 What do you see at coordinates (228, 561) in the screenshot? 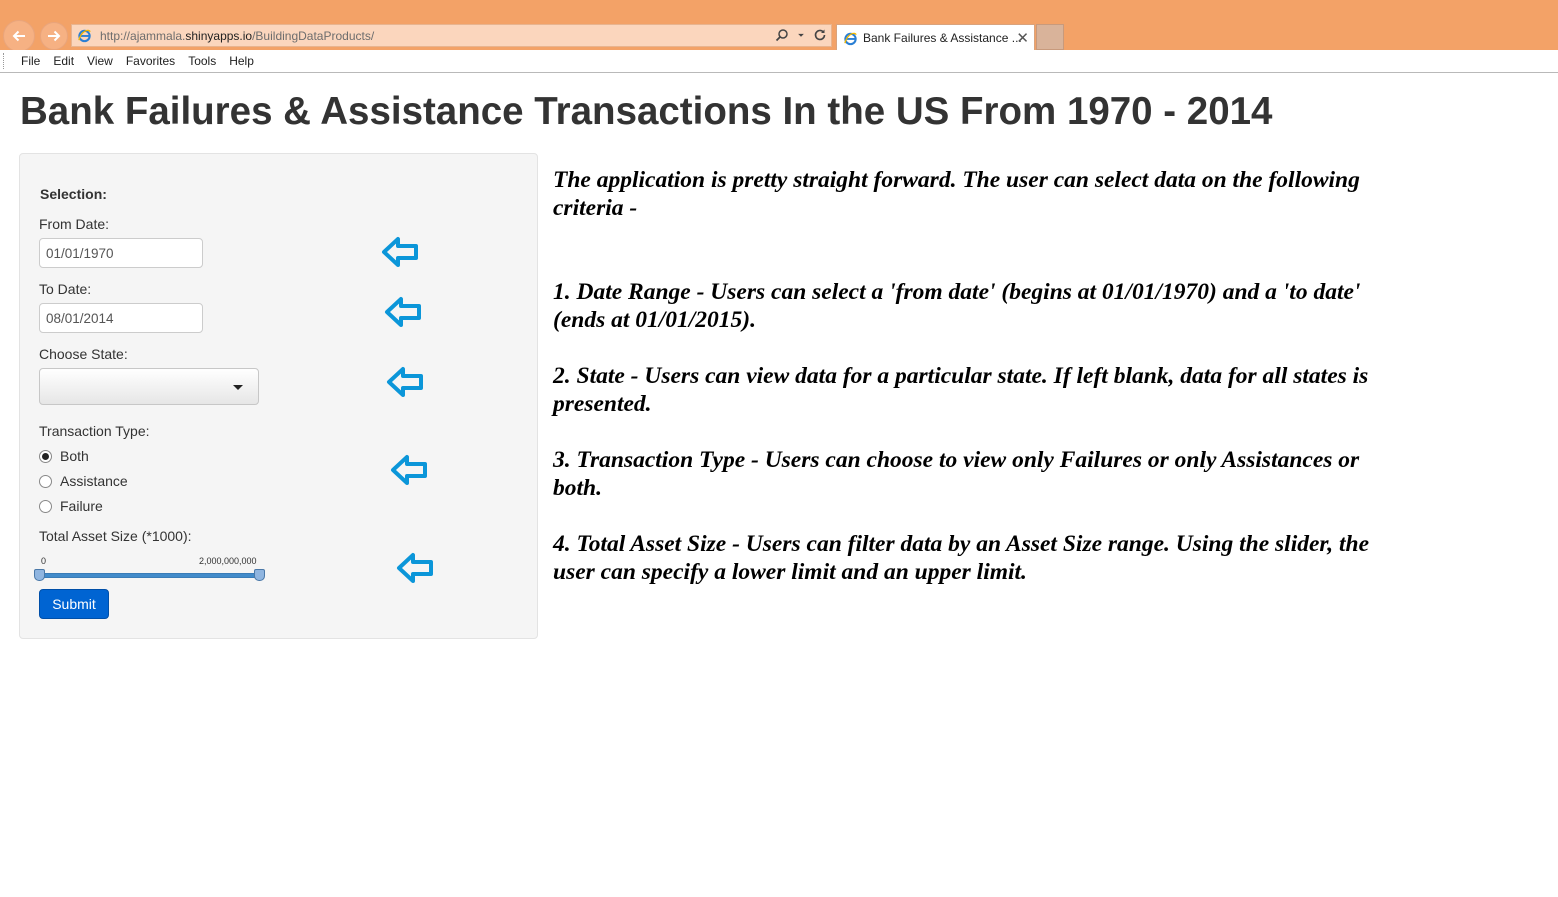
I see `slider-max-label: 2,000,000,000` at bounding box center [228, 561].